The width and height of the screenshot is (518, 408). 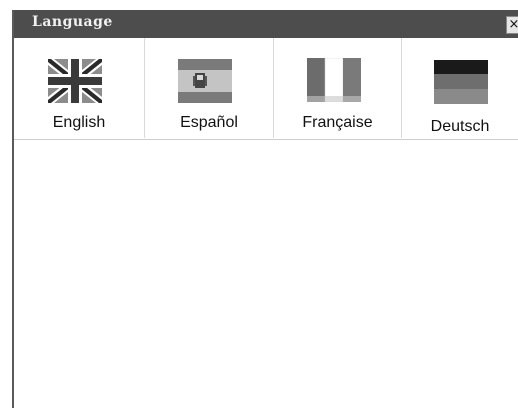 I want to click on language-option-deutsch: Deutsch, so click(x=459, y=88).